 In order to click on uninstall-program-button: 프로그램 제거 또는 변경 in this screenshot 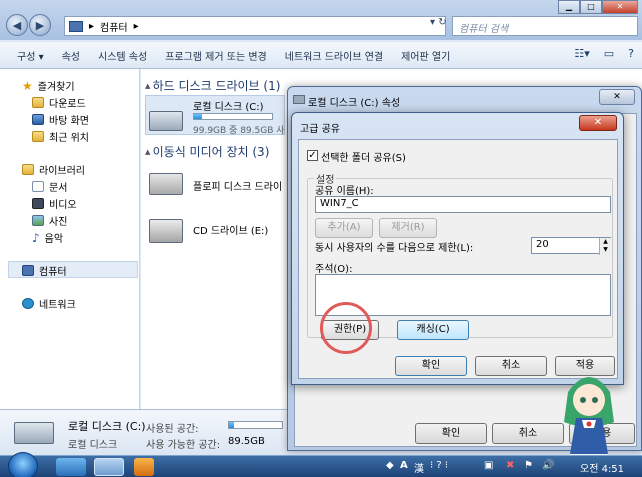, I will do `click(216, 55)`.